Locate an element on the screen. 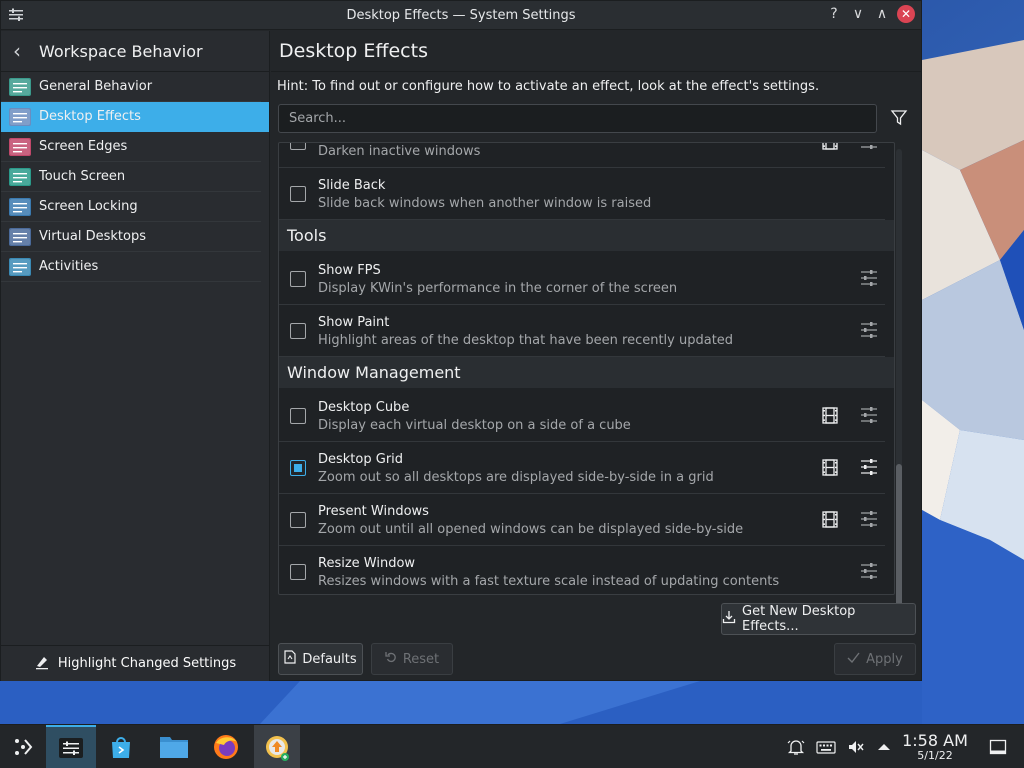  general-behavior-icon is located at coordinates (20, 86).